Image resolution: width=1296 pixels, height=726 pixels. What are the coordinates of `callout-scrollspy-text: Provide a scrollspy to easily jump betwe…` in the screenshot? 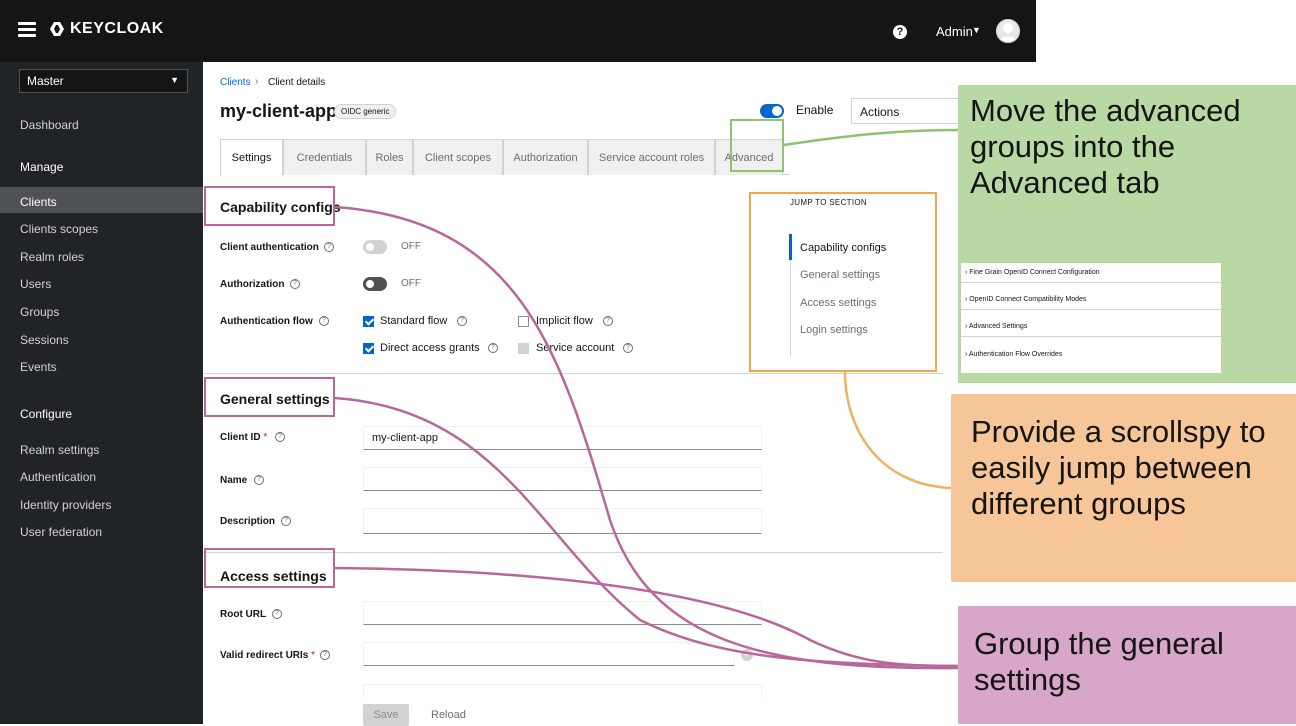 It's located at (1118, 467).